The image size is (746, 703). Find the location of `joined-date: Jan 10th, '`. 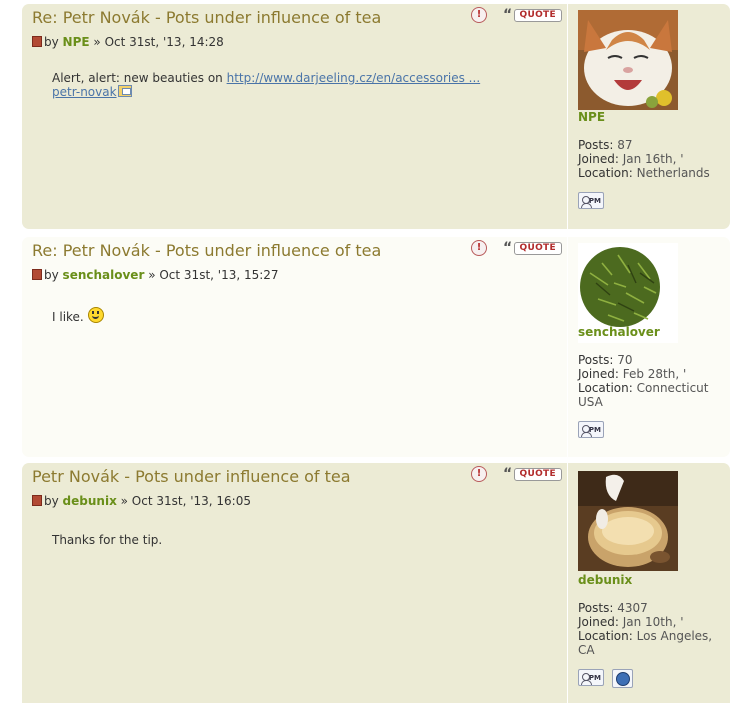

joined-date: Jan 10th, ' is located at coordinates (653, 622).